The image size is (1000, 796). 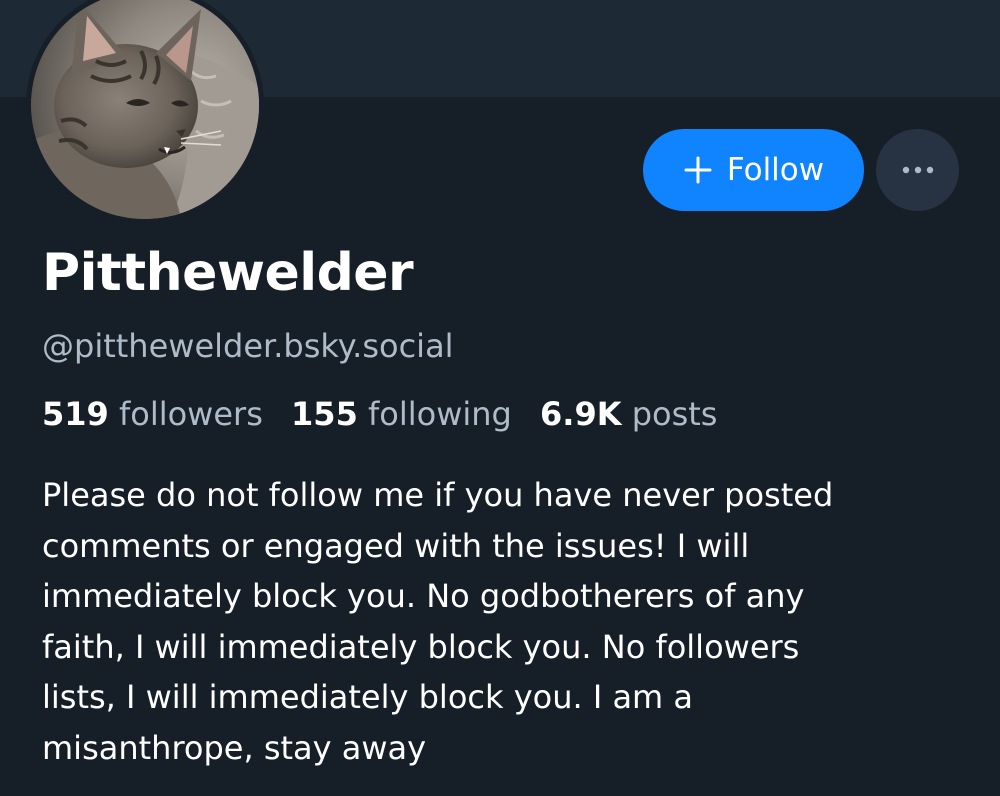 What do you see at coordinates (674, 414) in the screenshot?
I see `posts-label: posts` at bounding box center [674, 414].